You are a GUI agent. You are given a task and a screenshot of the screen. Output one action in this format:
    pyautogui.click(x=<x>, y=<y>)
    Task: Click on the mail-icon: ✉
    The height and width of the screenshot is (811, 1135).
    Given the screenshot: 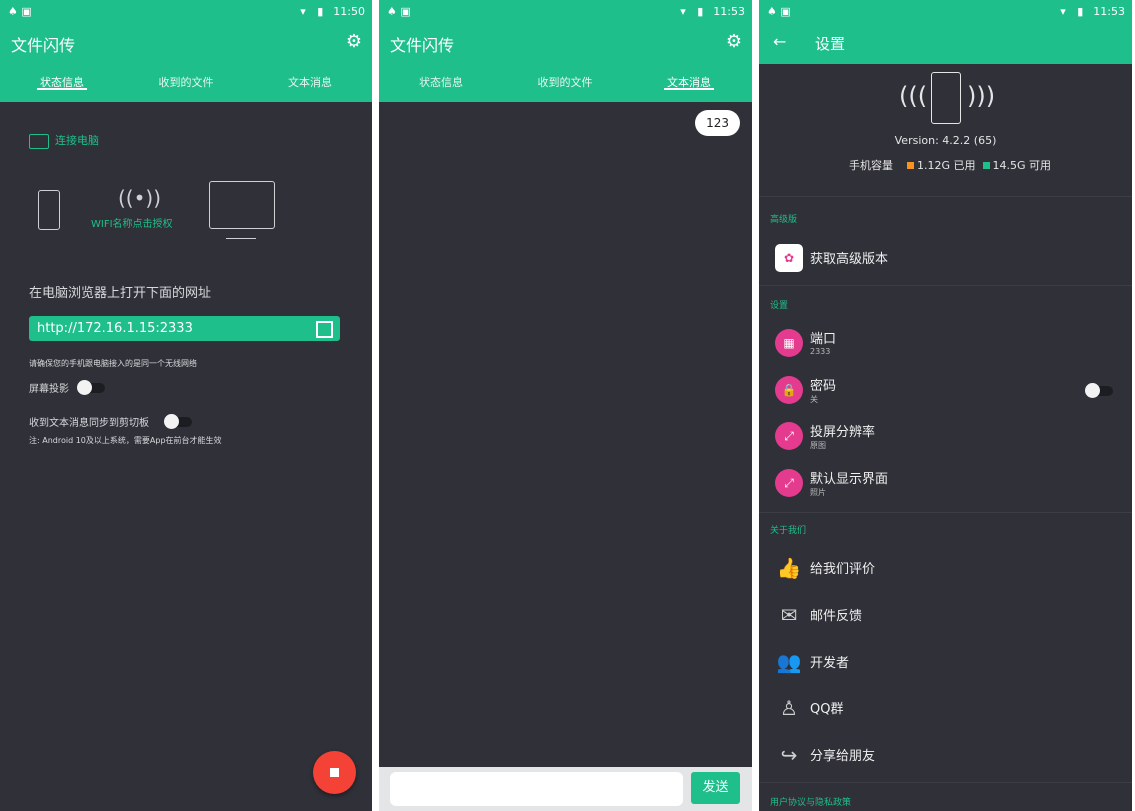 What is the action you would take?
    pyautogui.click(x=789, y=615)
    